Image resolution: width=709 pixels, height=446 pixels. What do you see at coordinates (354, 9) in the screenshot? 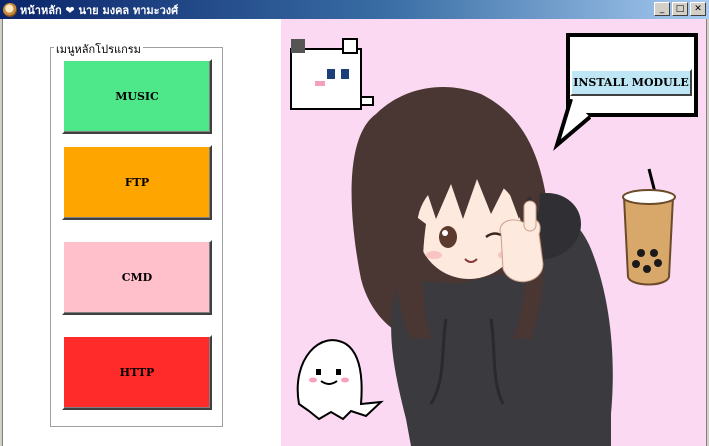
I see `title-bar: หน้าหลัก ❤ นาย มงคล ทามะวงศ์ _ □ ✕` at bounding box center [354, 9].